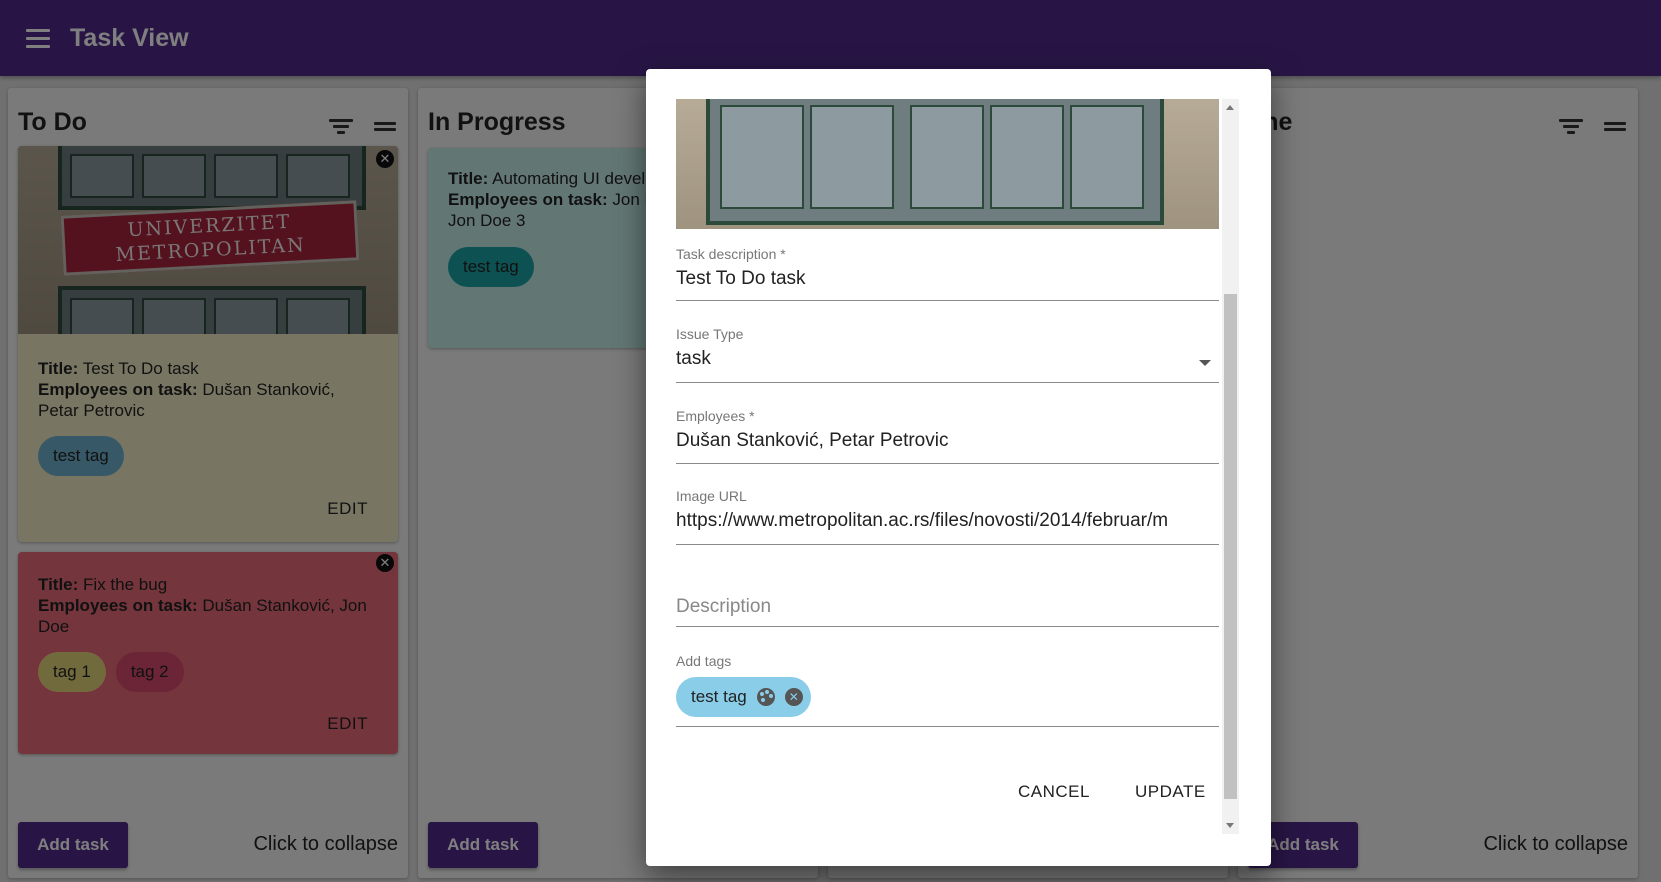 The image size is (1661, 882). I want to click on employees-input: Dušan Stanković, Petar Petrovic, so click(947, 441).